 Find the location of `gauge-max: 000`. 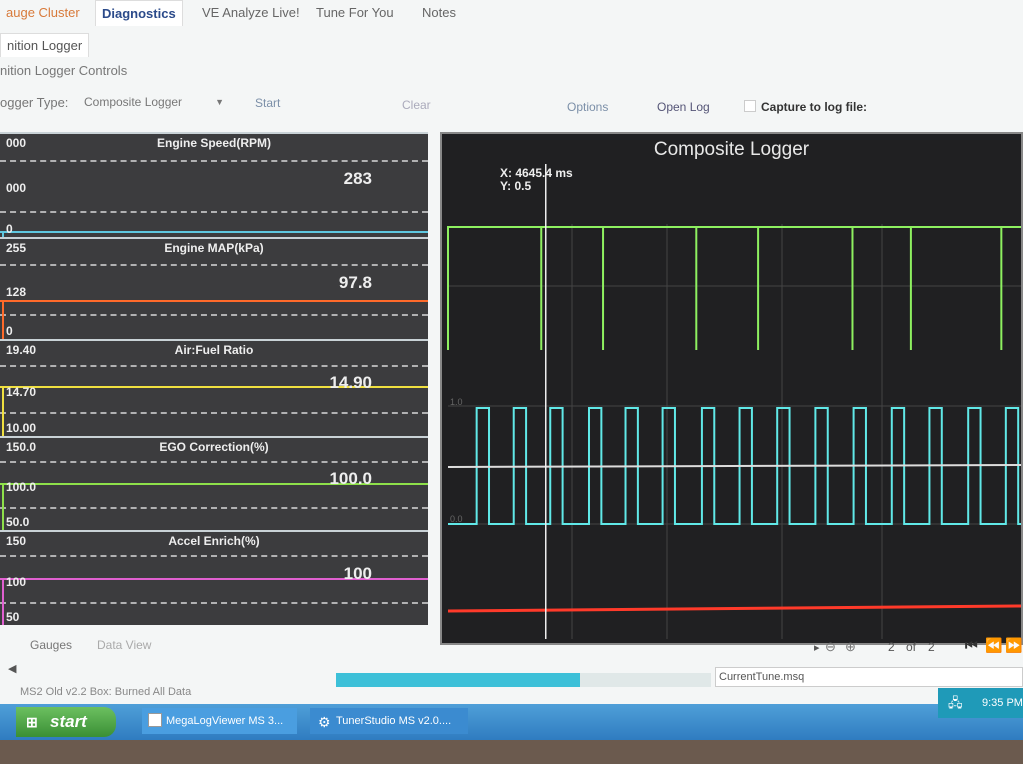

gauge-max: 000 is located at coordinates (16, 143).